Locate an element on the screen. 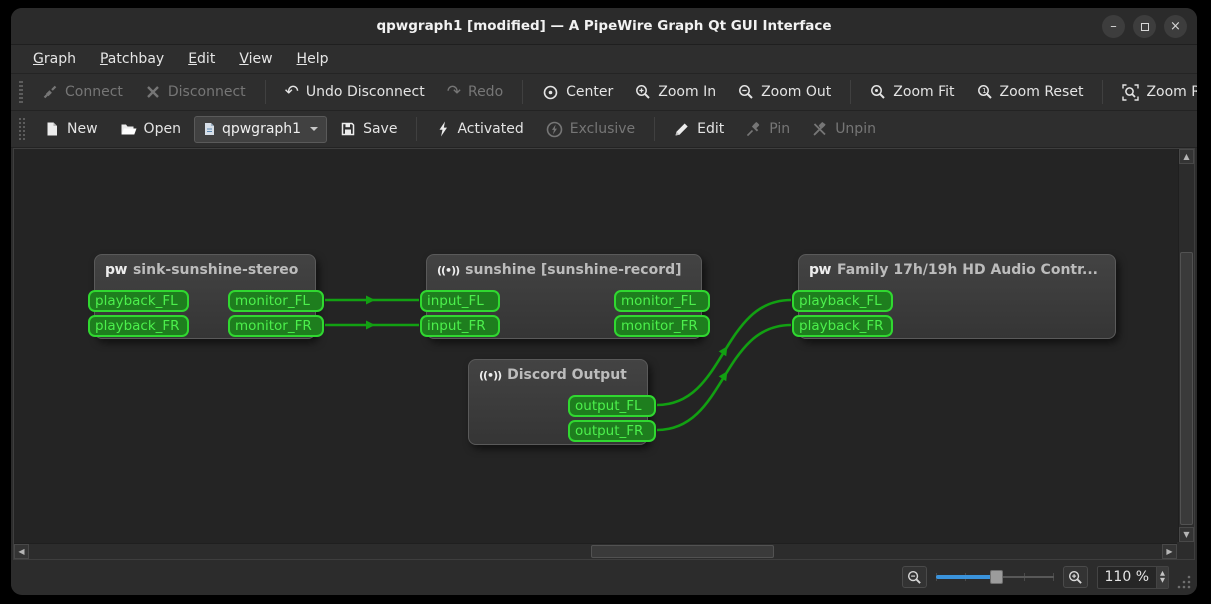  zoom-fit-button: Zoom Fit is located at coordinates (912, 92).